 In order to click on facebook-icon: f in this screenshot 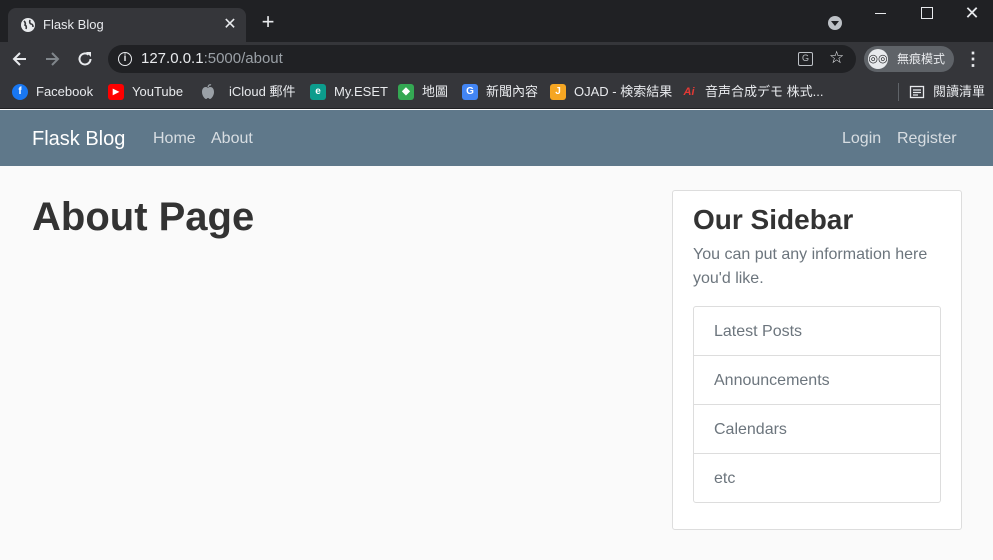, I will do `click(20, 92)`.